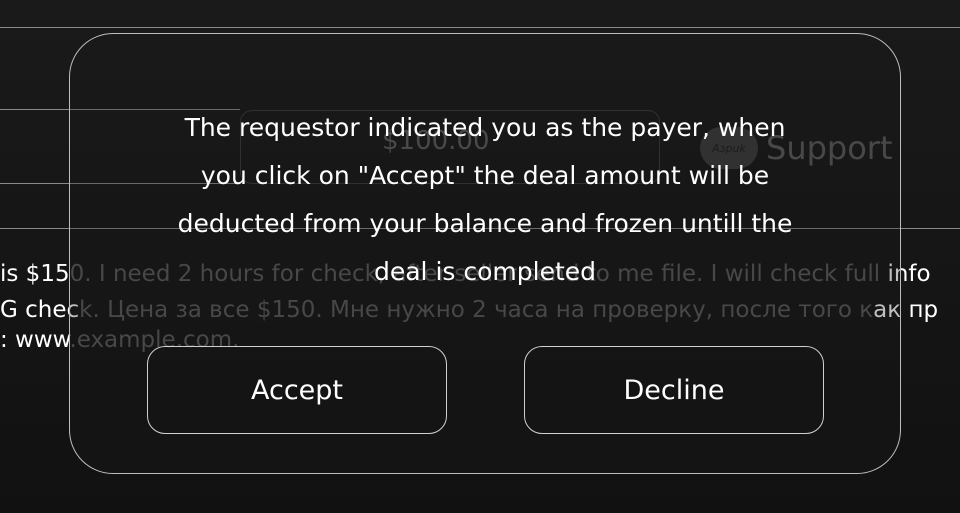  Describe the element at coordinates (35, 340) in the screenshot. I see `description-text-visible: : www` at that location.